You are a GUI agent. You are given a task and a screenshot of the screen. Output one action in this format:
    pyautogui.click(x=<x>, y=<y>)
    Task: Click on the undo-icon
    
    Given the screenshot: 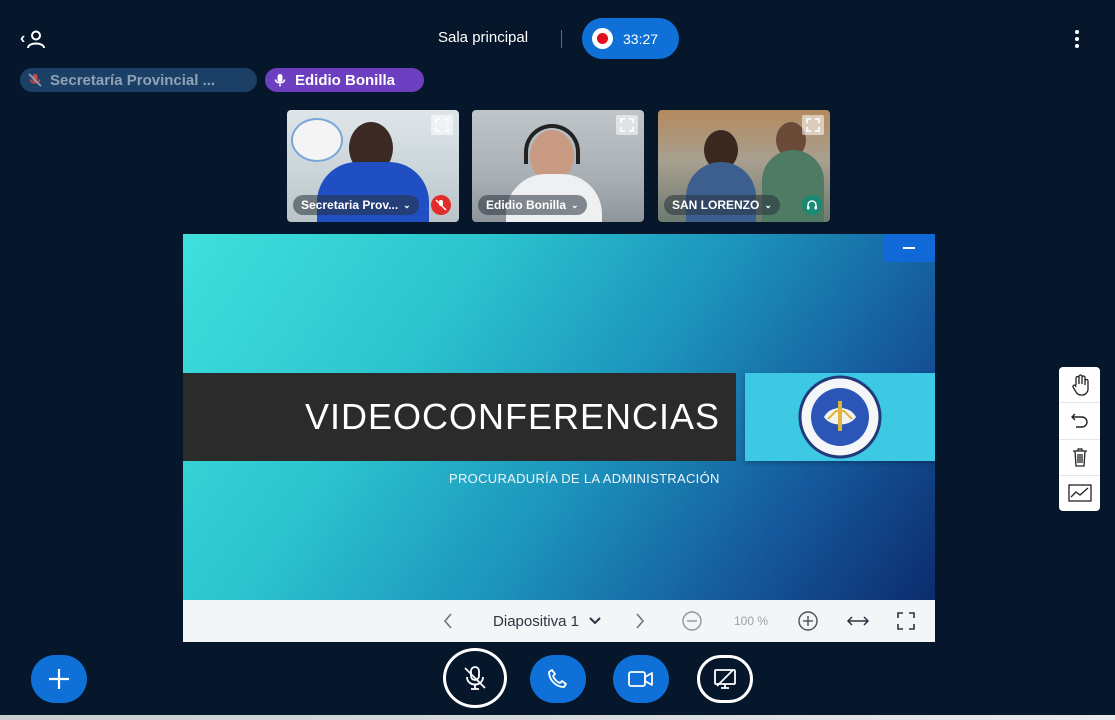 What is the action you would take?
    pyautogui.click(x=1079, y=420)
    